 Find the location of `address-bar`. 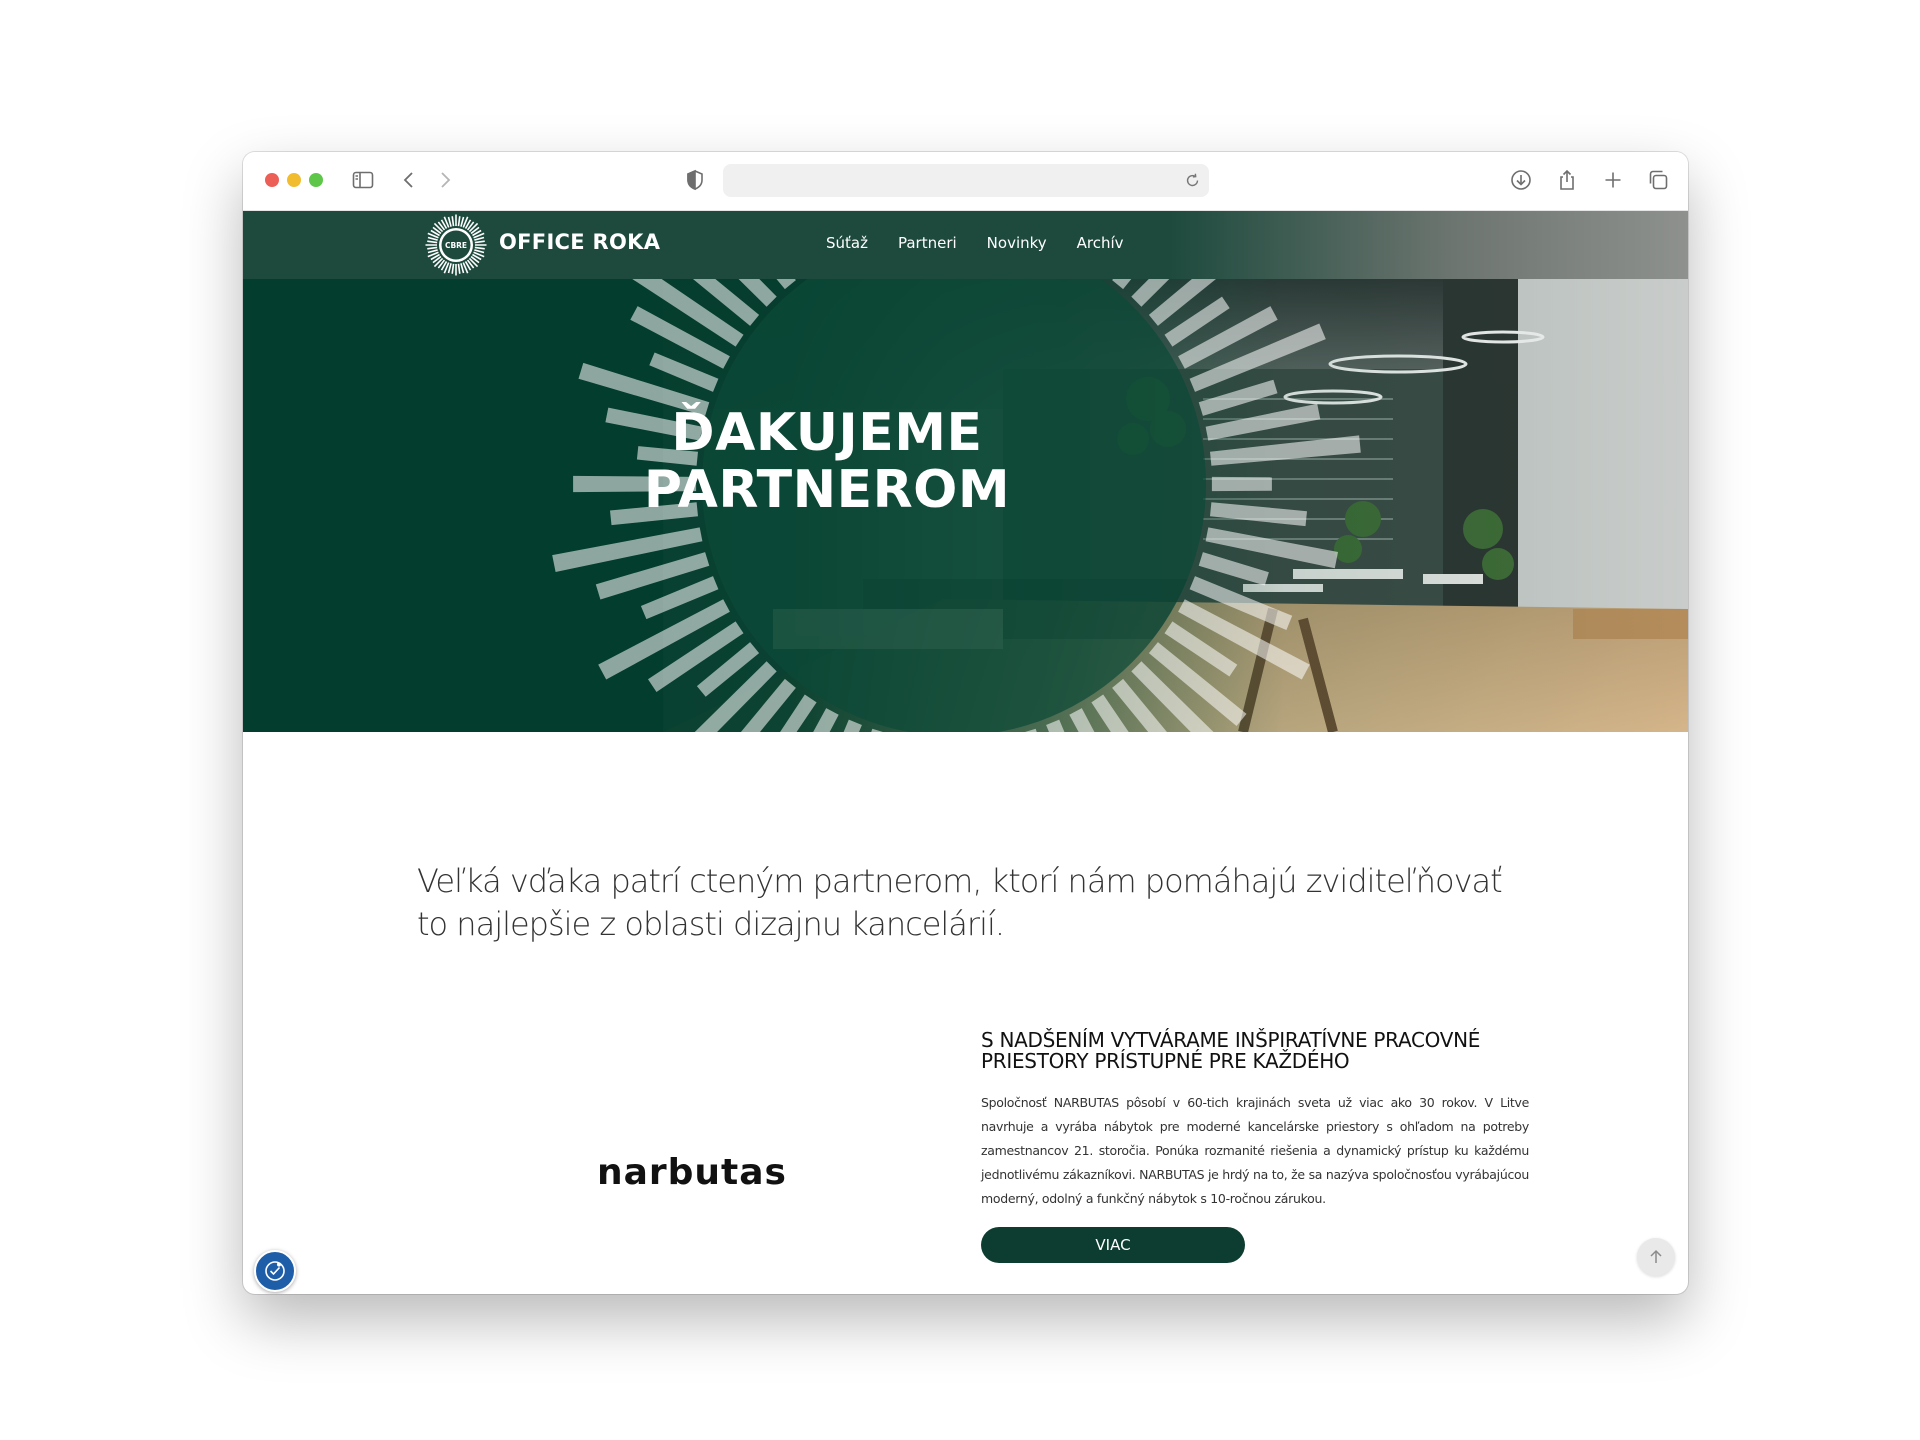

address-bar is located at coordinates (966, 180).